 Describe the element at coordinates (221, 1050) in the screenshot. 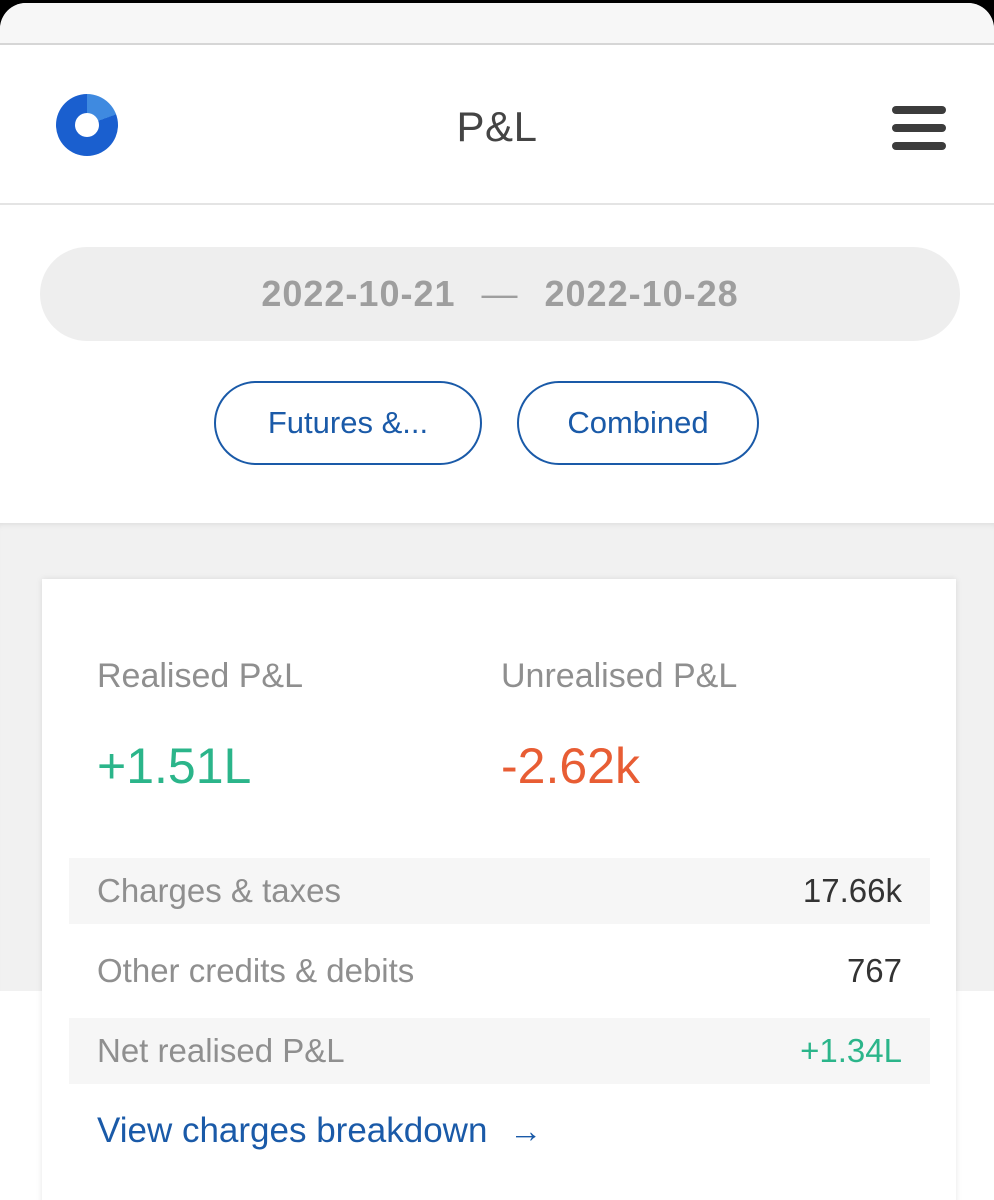

I see `row-label: Net realised P&L` at that location.